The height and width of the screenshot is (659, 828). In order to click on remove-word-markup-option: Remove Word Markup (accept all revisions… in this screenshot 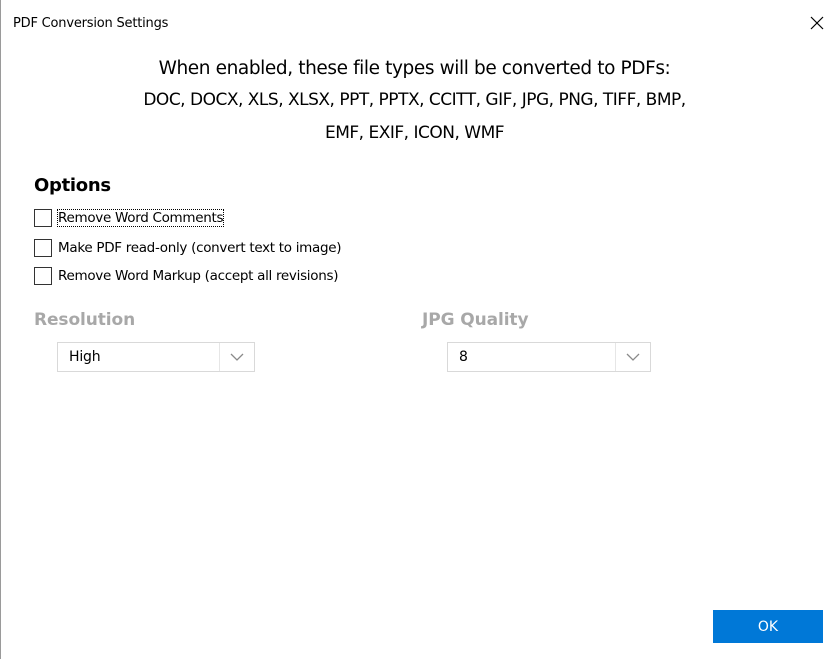, I will do `click(186, 276)`.